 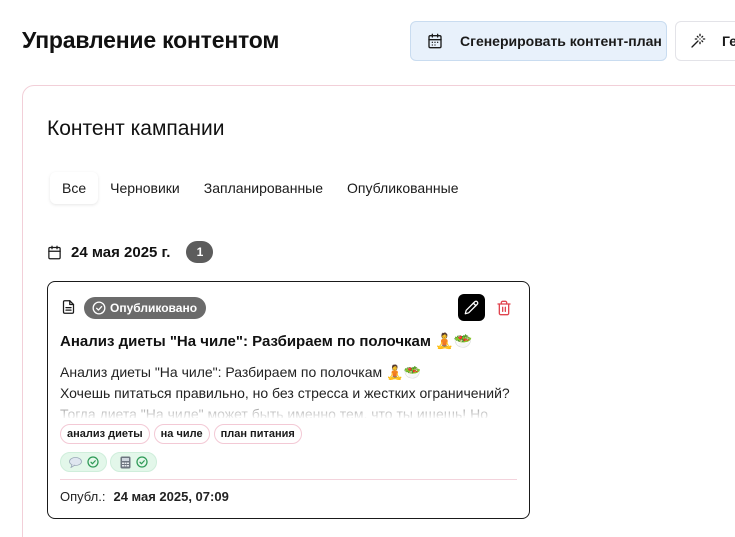 What do you see at coordinates (698, 40) in the screenshot?
I see `magic-wand-icon` at bounding box center [698, 40].